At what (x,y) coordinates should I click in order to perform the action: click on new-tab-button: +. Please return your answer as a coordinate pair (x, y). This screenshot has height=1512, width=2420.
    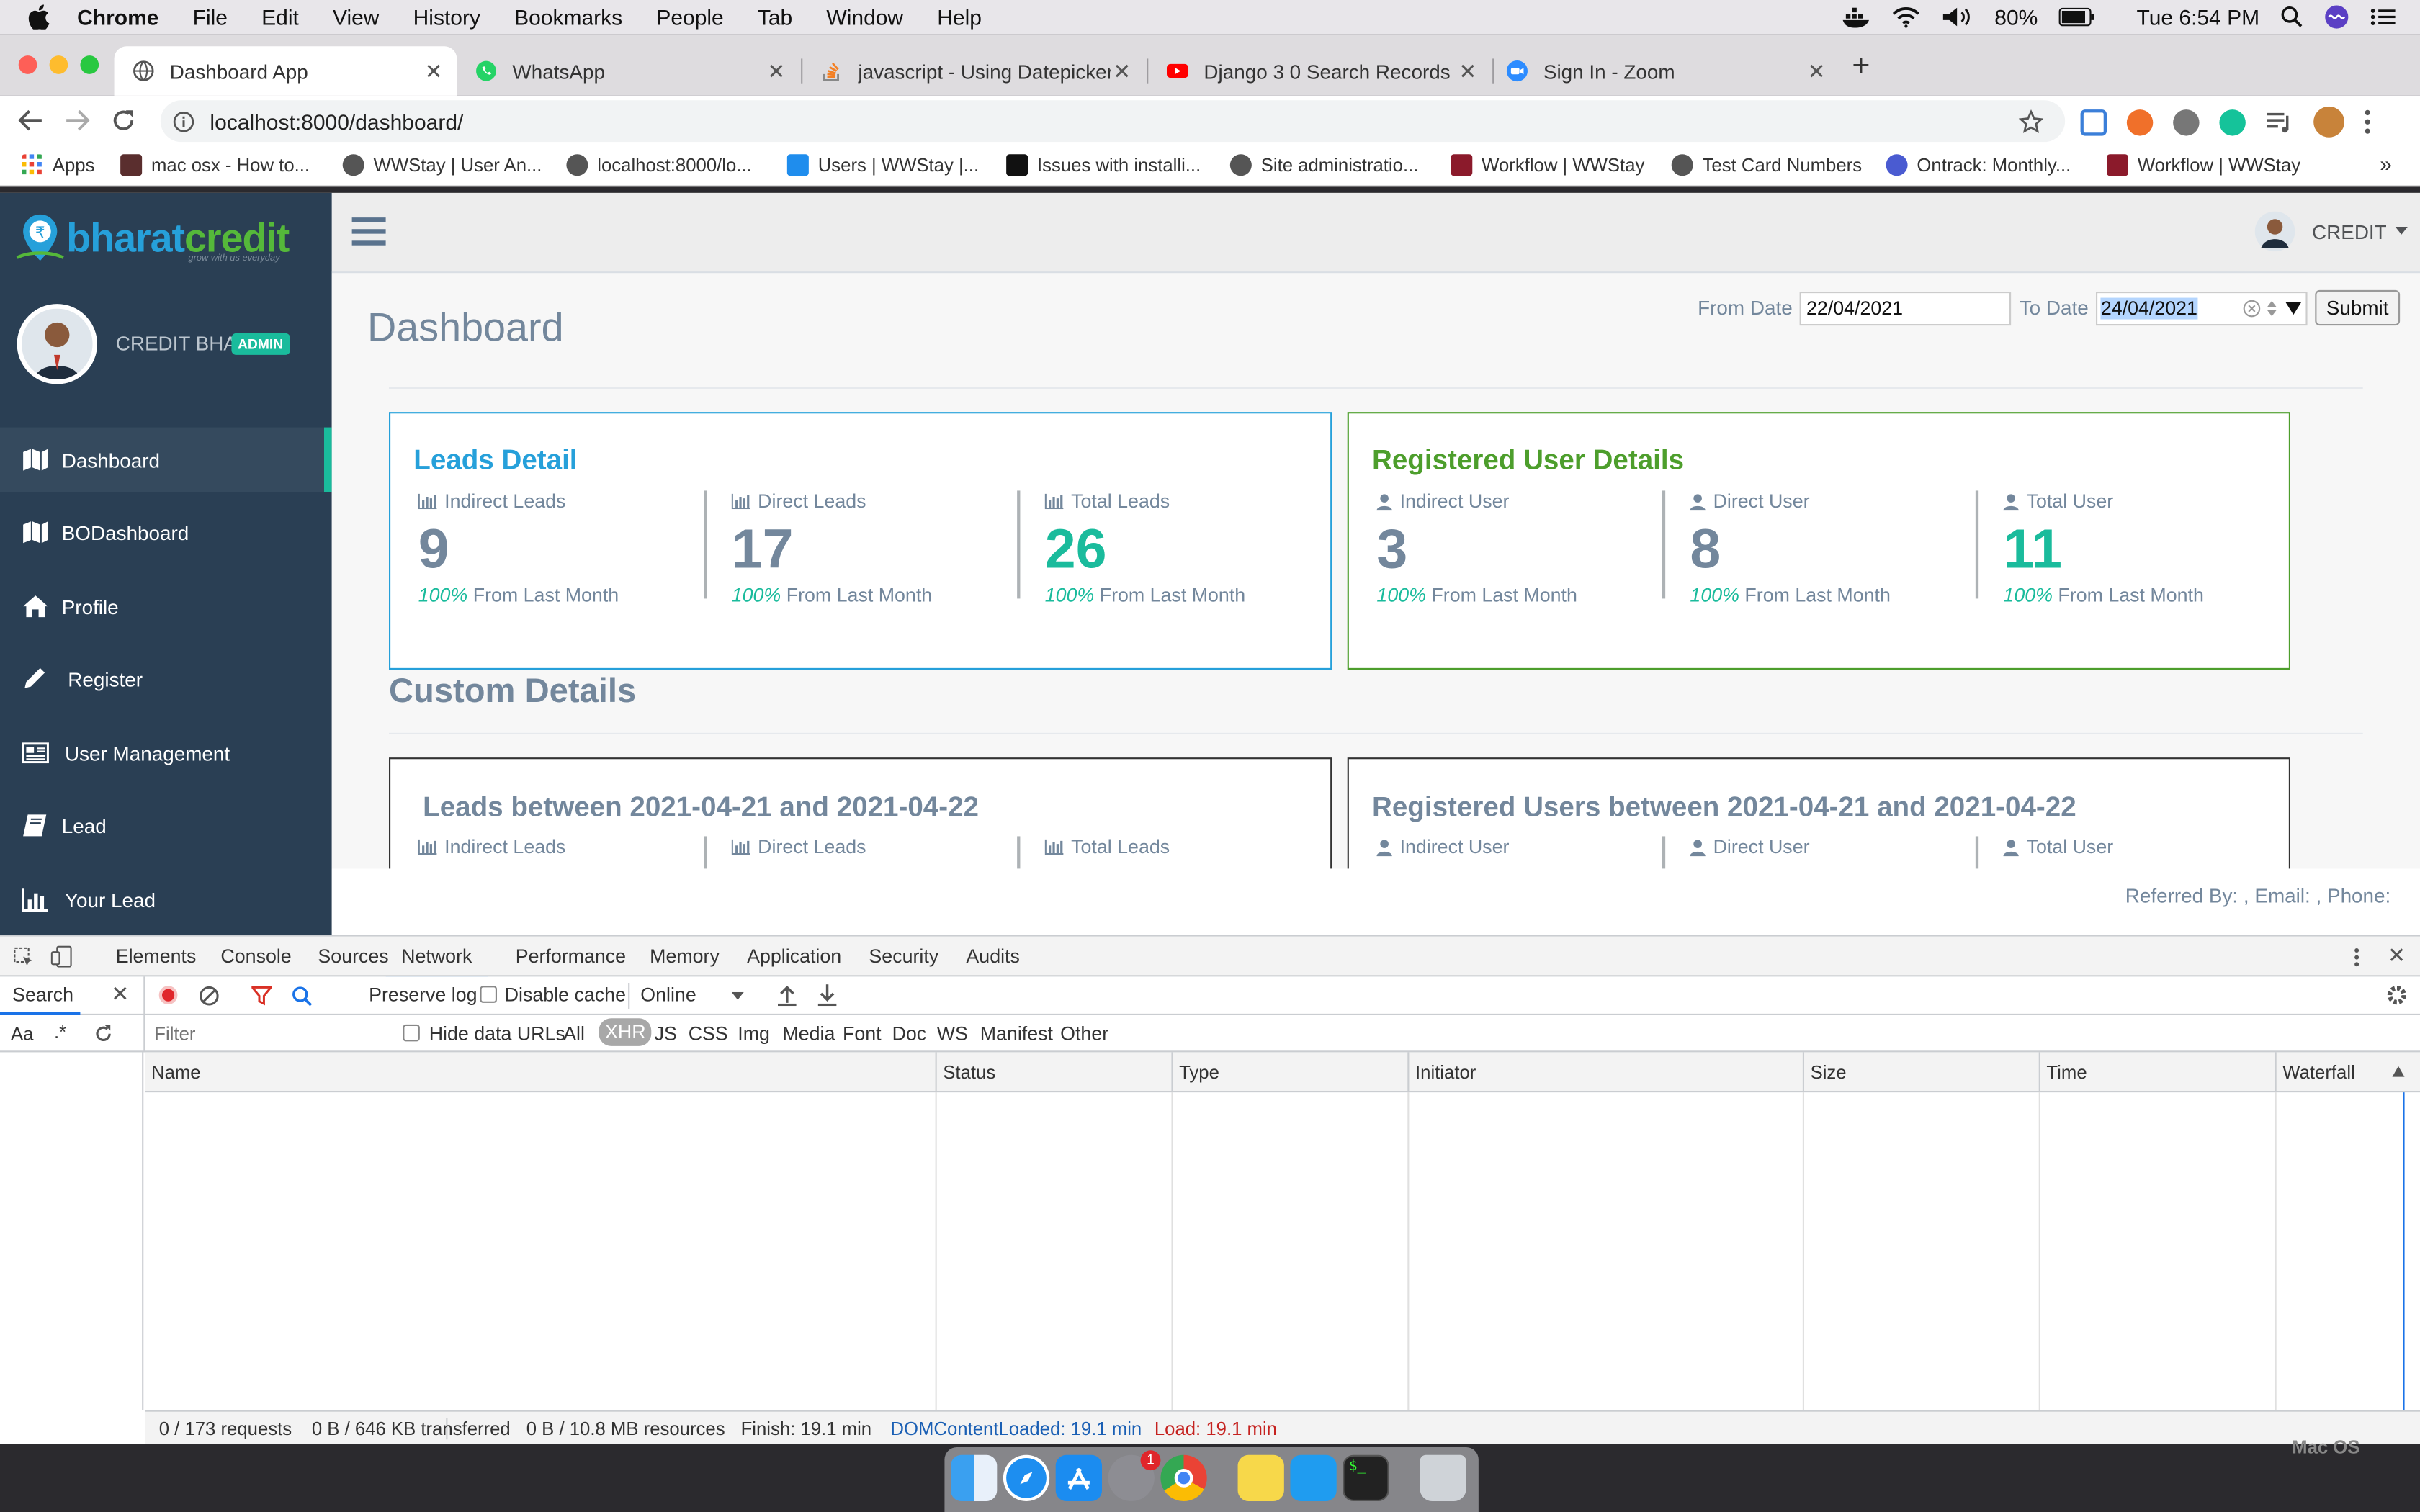
    Looking at the image, I should click on (1861, 67).